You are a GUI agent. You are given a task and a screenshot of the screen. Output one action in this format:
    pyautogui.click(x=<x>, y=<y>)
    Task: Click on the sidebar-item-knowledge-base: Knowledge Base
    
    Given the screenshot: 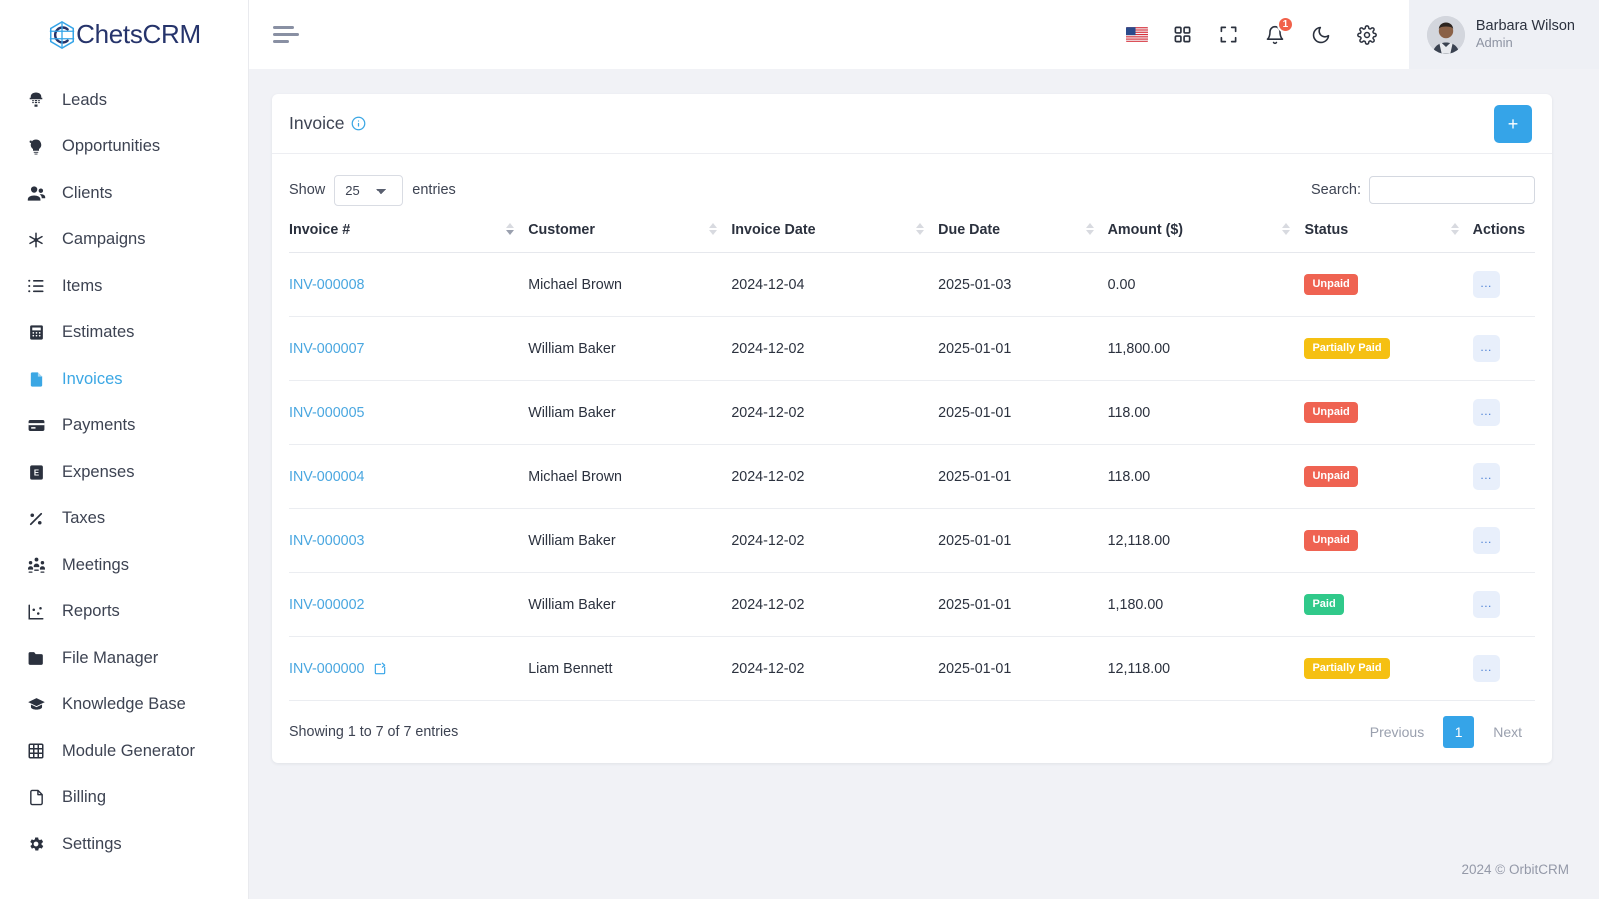 What is the action you would take?
    pyautogui.click(x=124, y=705)
    